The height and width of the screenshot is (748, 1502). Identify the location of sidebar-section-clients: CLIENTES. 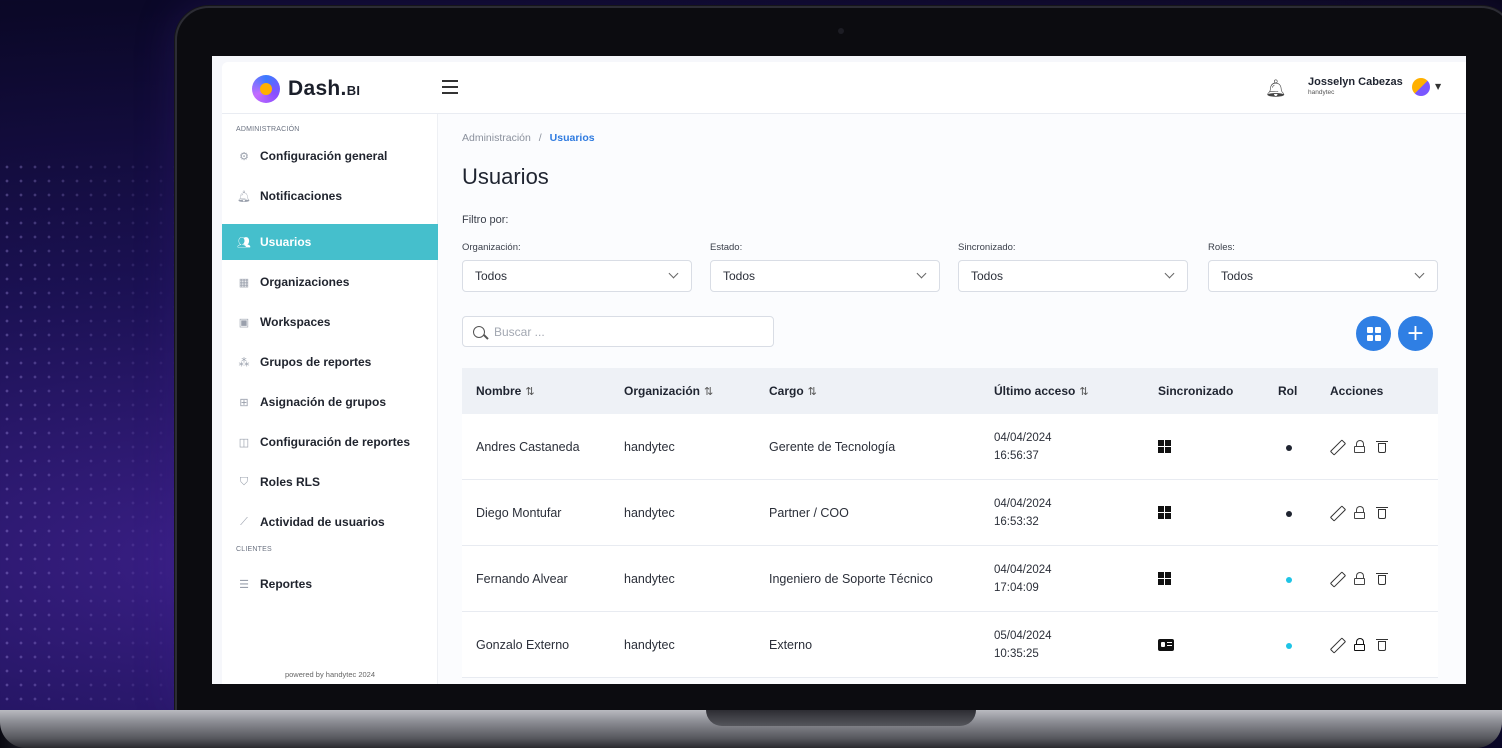
(254, 549).